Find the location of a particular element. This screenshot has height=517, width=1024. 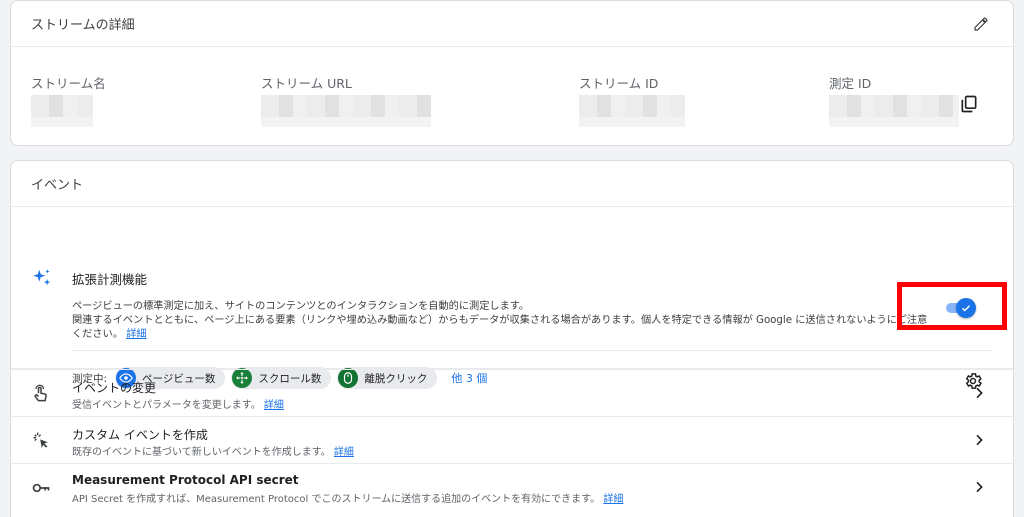

field-stream-id: ストリーム ID is located at coordinates (632, 100).